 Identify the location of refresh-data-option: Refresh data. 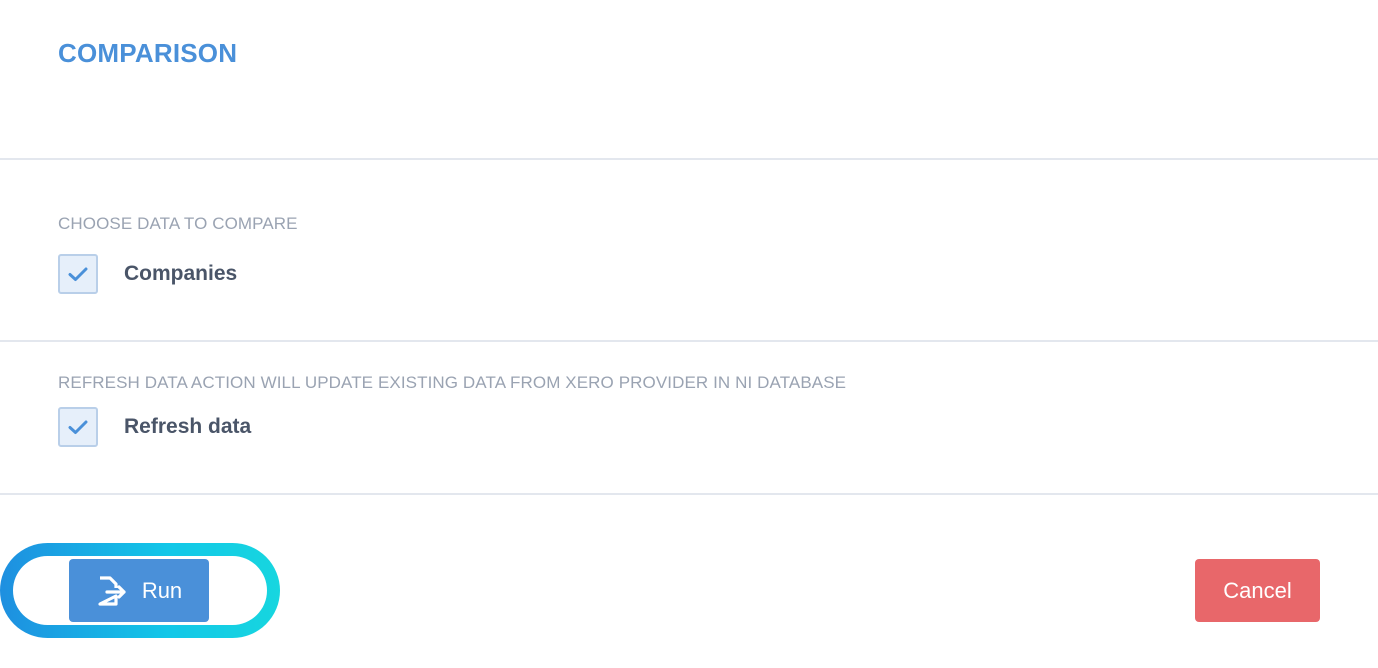
(154, 427).